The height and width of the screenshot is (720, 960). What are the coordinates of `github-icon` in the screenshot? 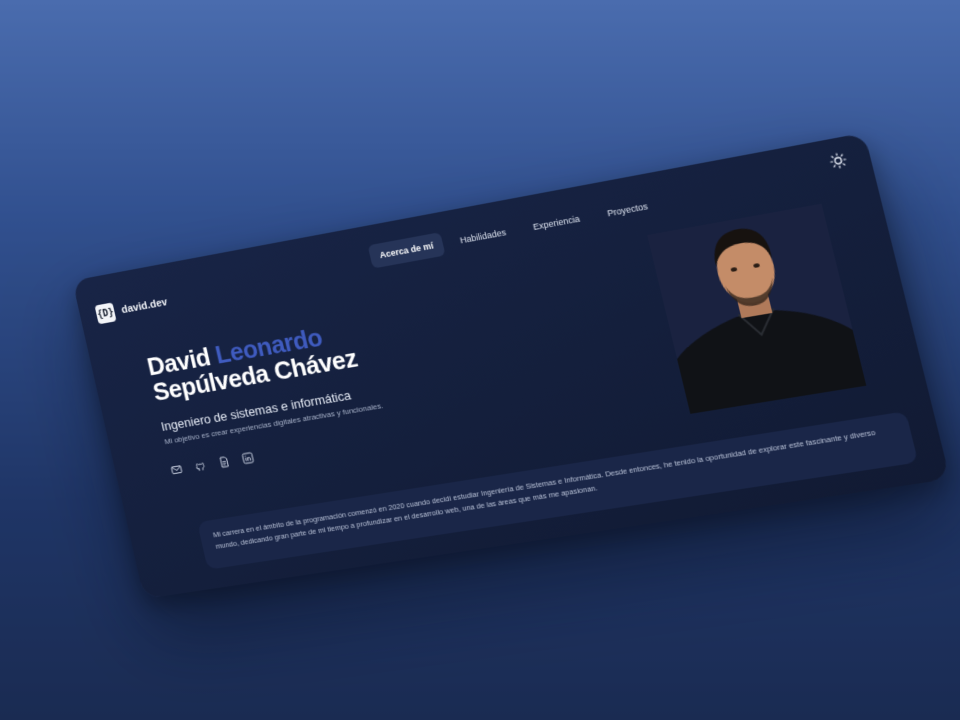 It's located at (200, 465).